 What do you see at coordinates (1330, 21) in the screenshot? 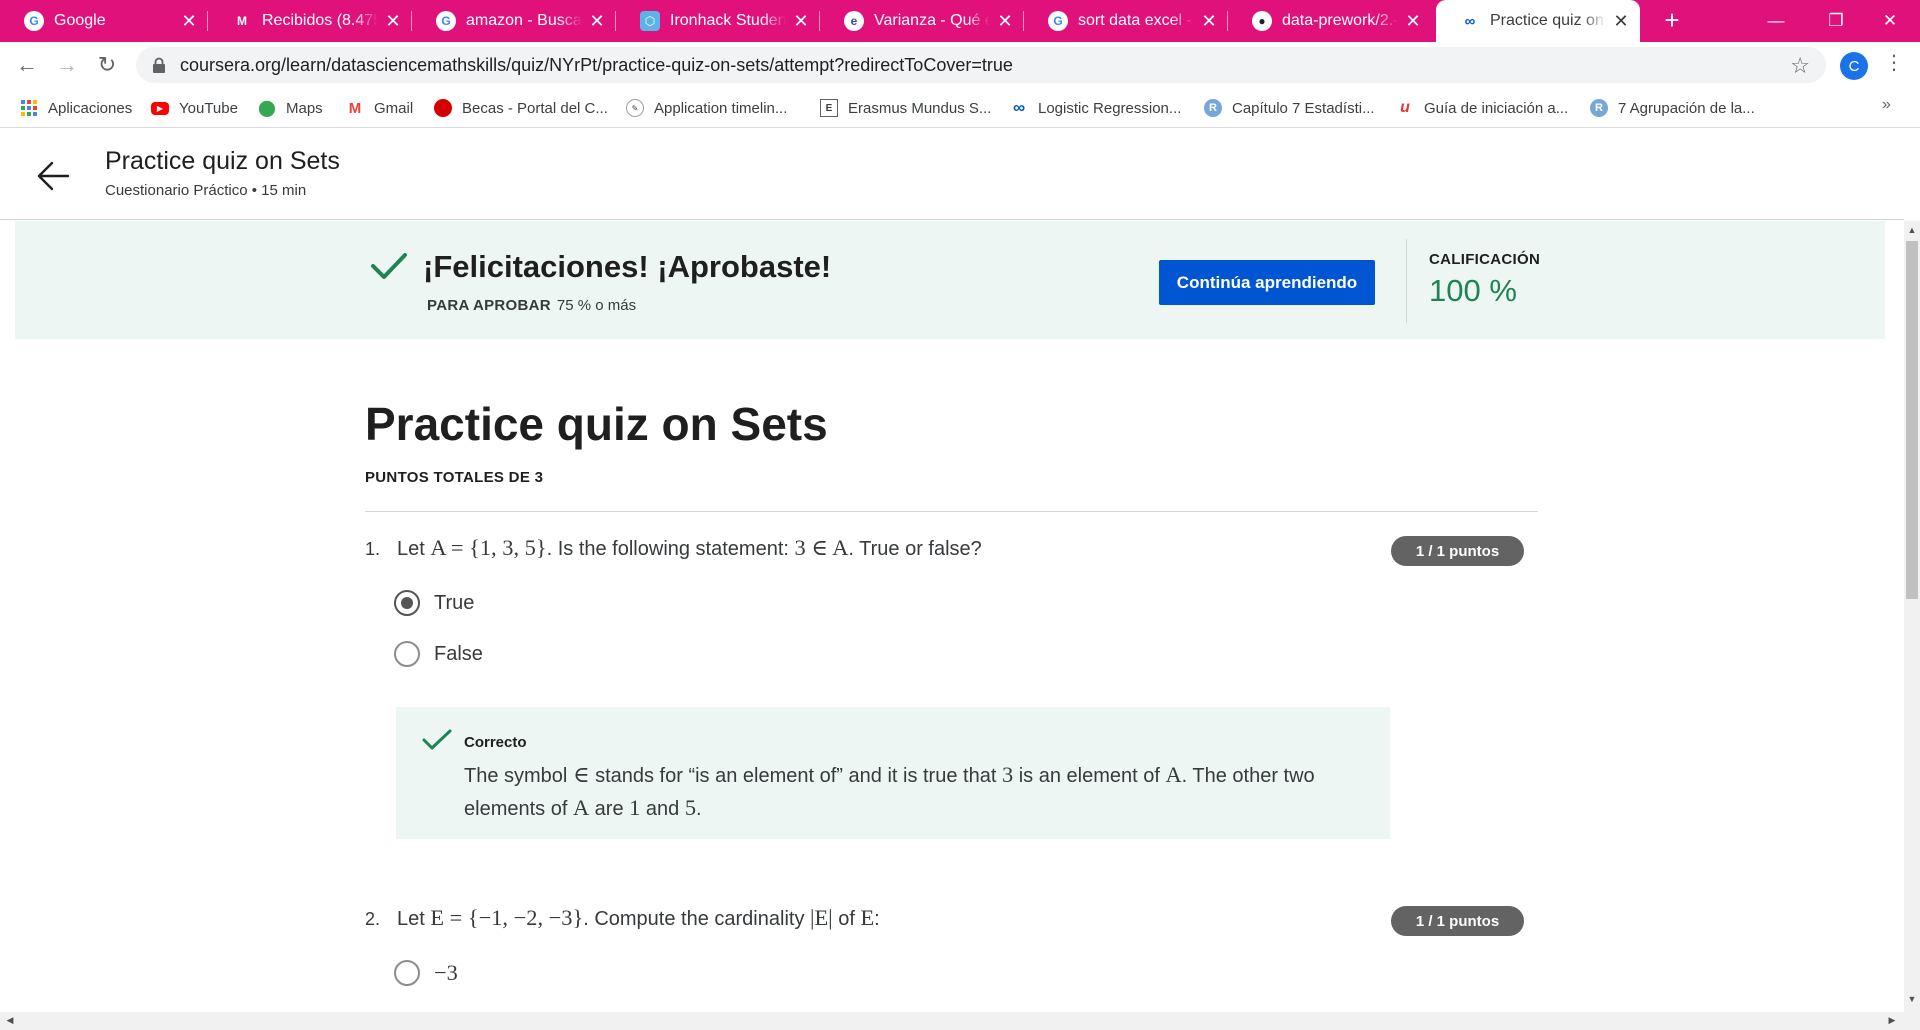
I see `browser-tab: ● data-prework/2.-St ✕` at bounding box center [1330, 21].